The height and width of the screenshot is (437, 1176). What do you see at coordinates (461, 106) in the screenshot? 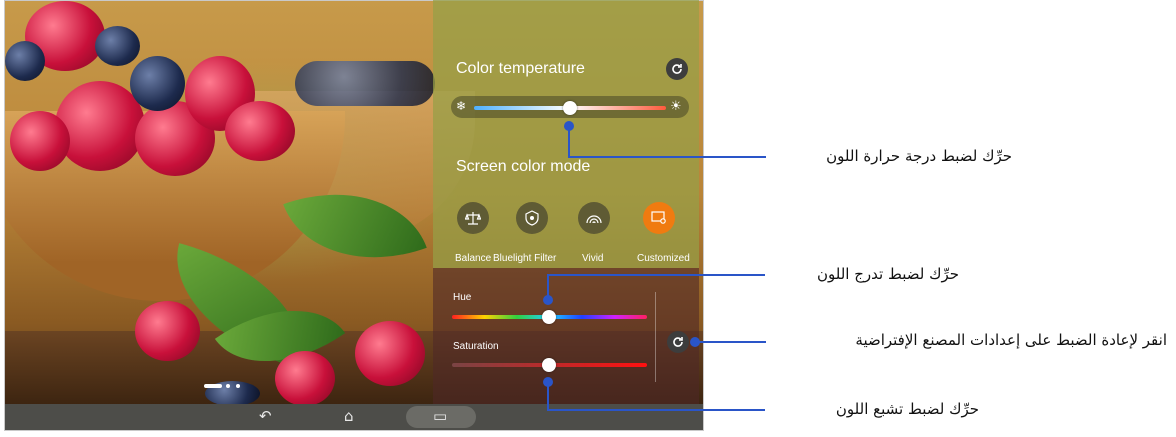
I see `cold-icon: ❄` at bounding box center [461, 106].